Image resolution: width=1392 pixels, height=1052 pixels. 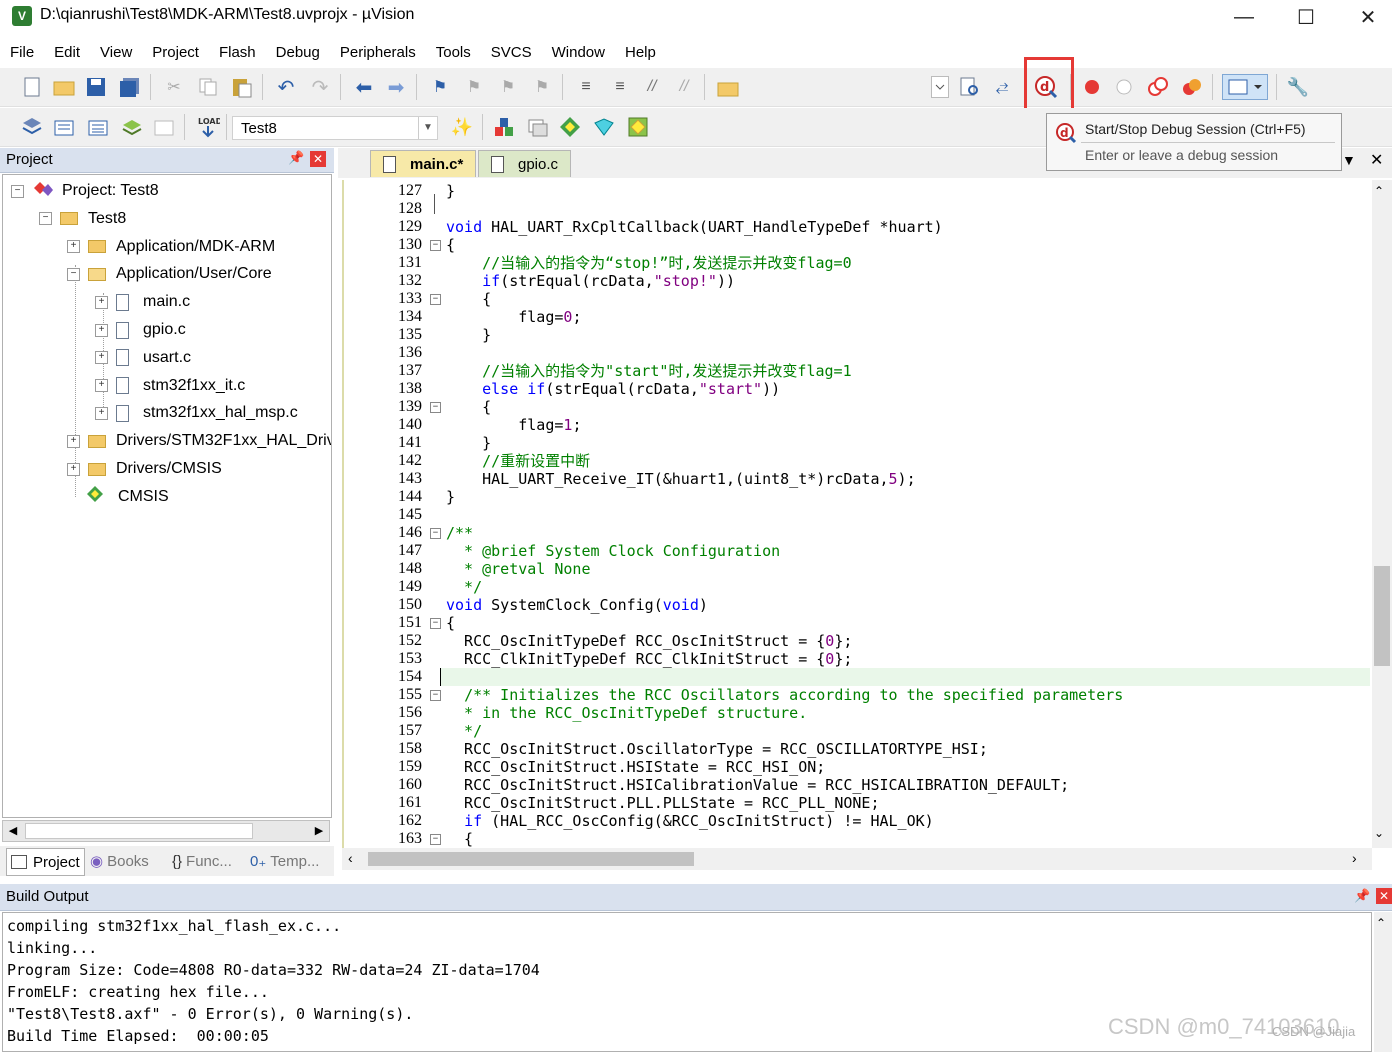 What do you see at coordinates (586, 87) in the screenshot?
I see `indent-icon: ≡` at bounding box center [586, 87].